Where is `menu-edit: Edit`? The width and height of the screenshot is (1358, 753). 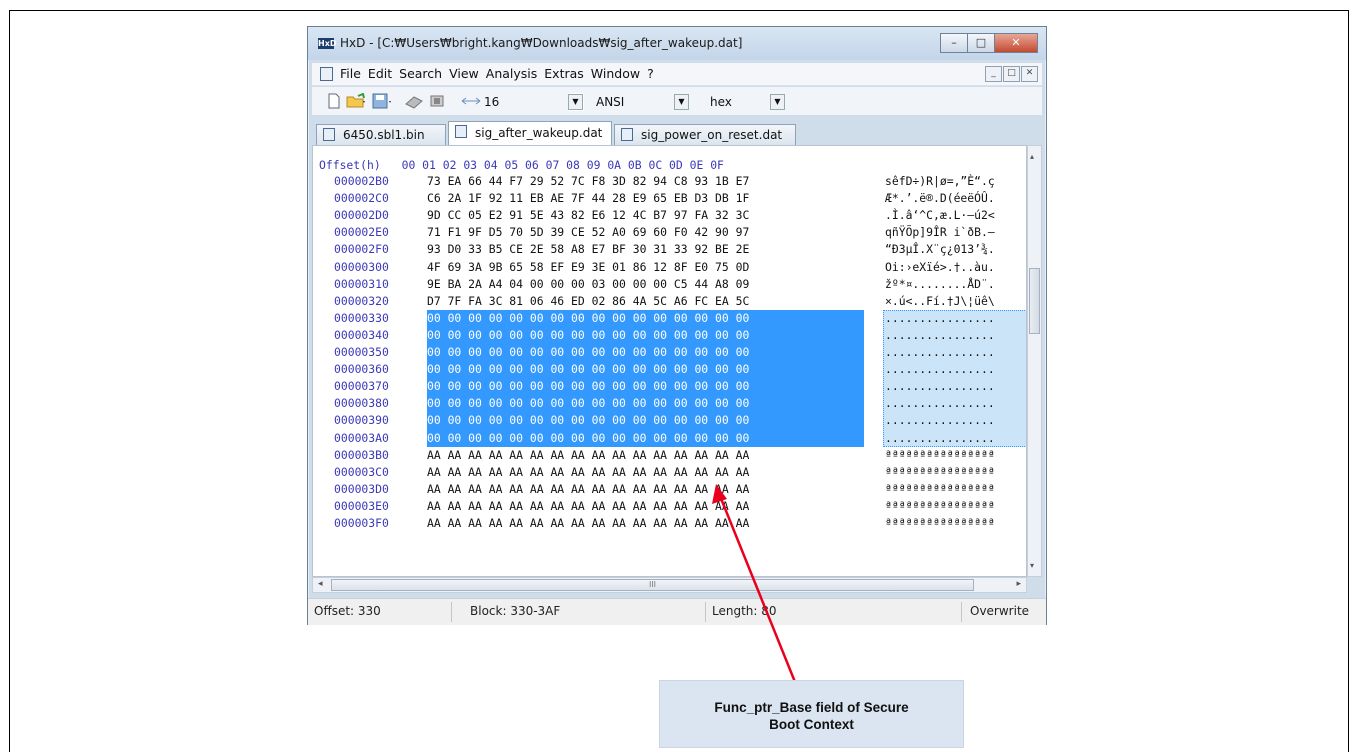 menu-edit: Edit is located at coordinates (380, 73).